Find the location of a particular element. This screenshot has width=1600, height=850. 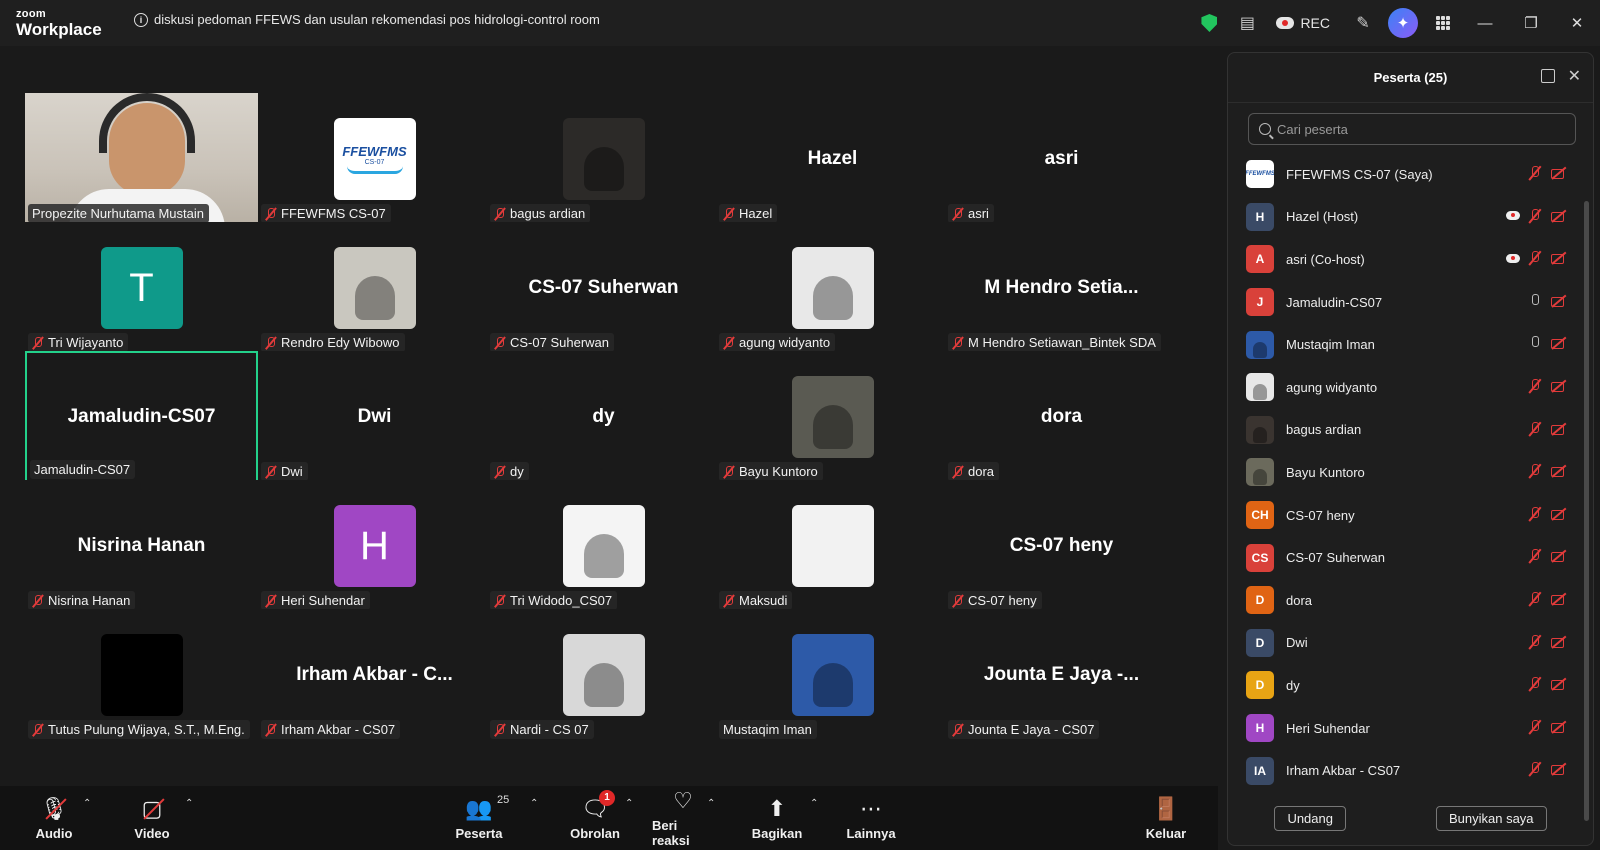

notes-icon: ▤ is located at coordinates (1247, 23).